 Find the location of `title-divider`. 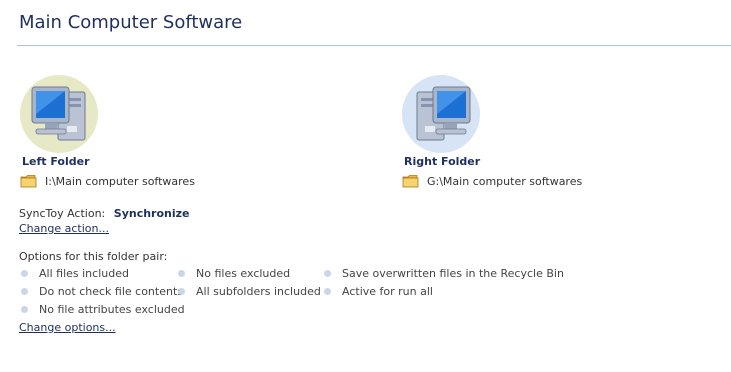

title-divider is located at coordinates (374, 45).